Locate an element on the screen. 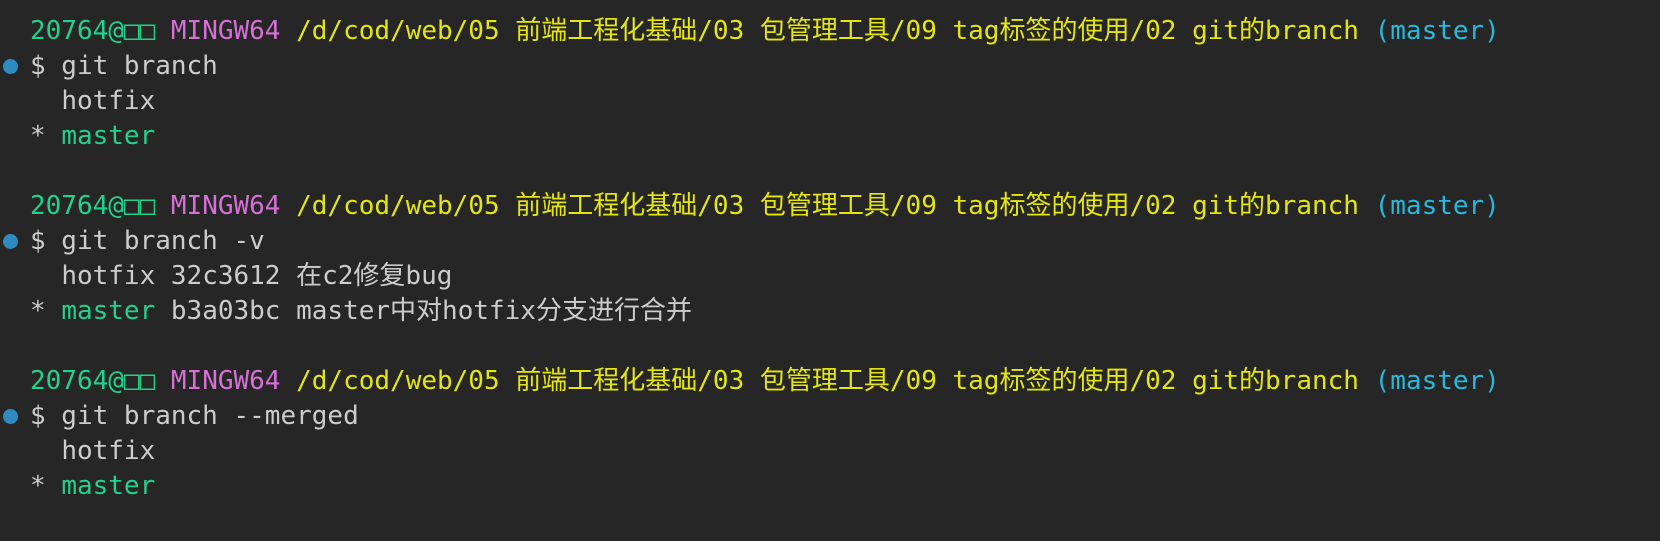  output-line: * master b3a03bc master中对hotfix分支进行合并 is located at coordinates (830, 311).